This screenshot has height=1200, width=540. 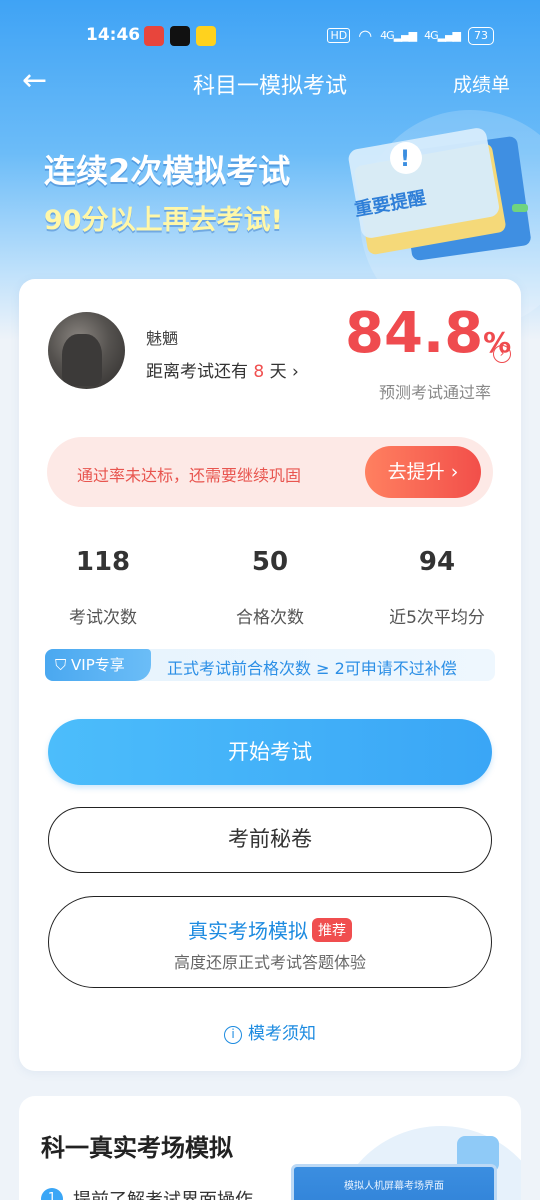 I want to click on navigation-bar: ← 科目一模拟考试 成绩单, so click(x=270, y=82).